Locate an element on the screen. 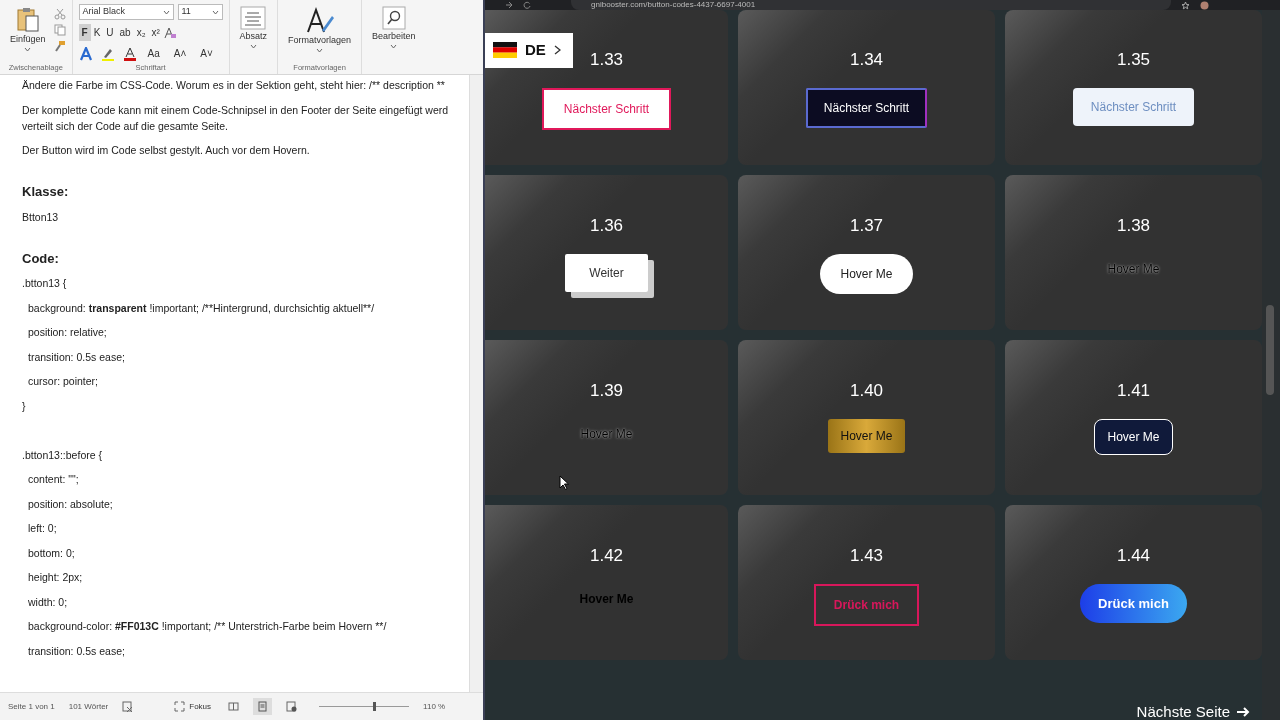 The width and height of the screenshot is (1280, 720). code-line: background-color: #FF013C !important; /** Unterstrich-Farbe beim Hovern **/ is located at coordinates (207, 626).